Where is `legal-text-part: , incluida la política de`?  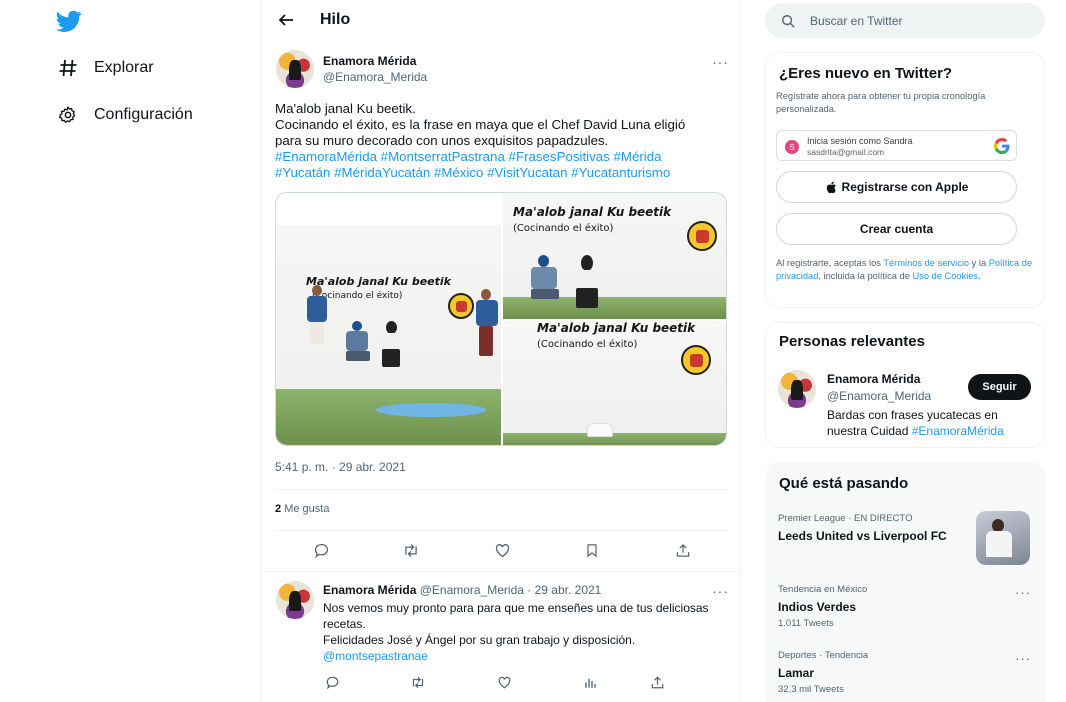 legal-text-part: , incluida la política de is located at coordinates (865, 275).